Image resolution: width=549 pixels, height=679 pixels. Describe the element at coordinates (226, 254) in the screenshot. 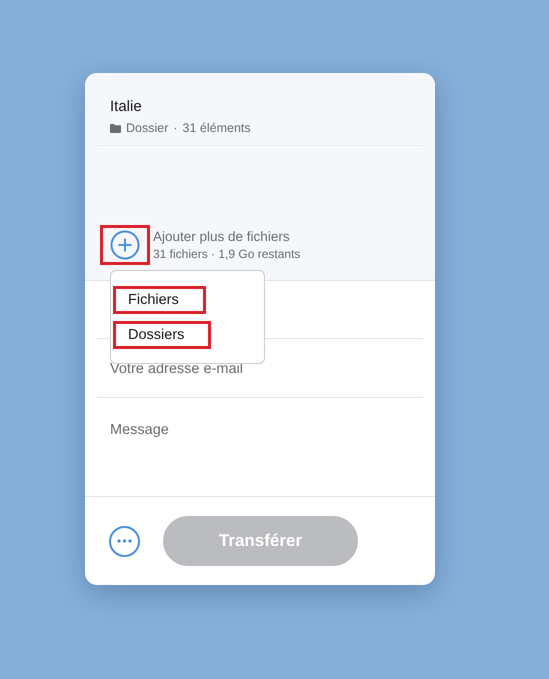

I see `add-files-details: 31 fichiers · 1,9 Go restants` at that location.